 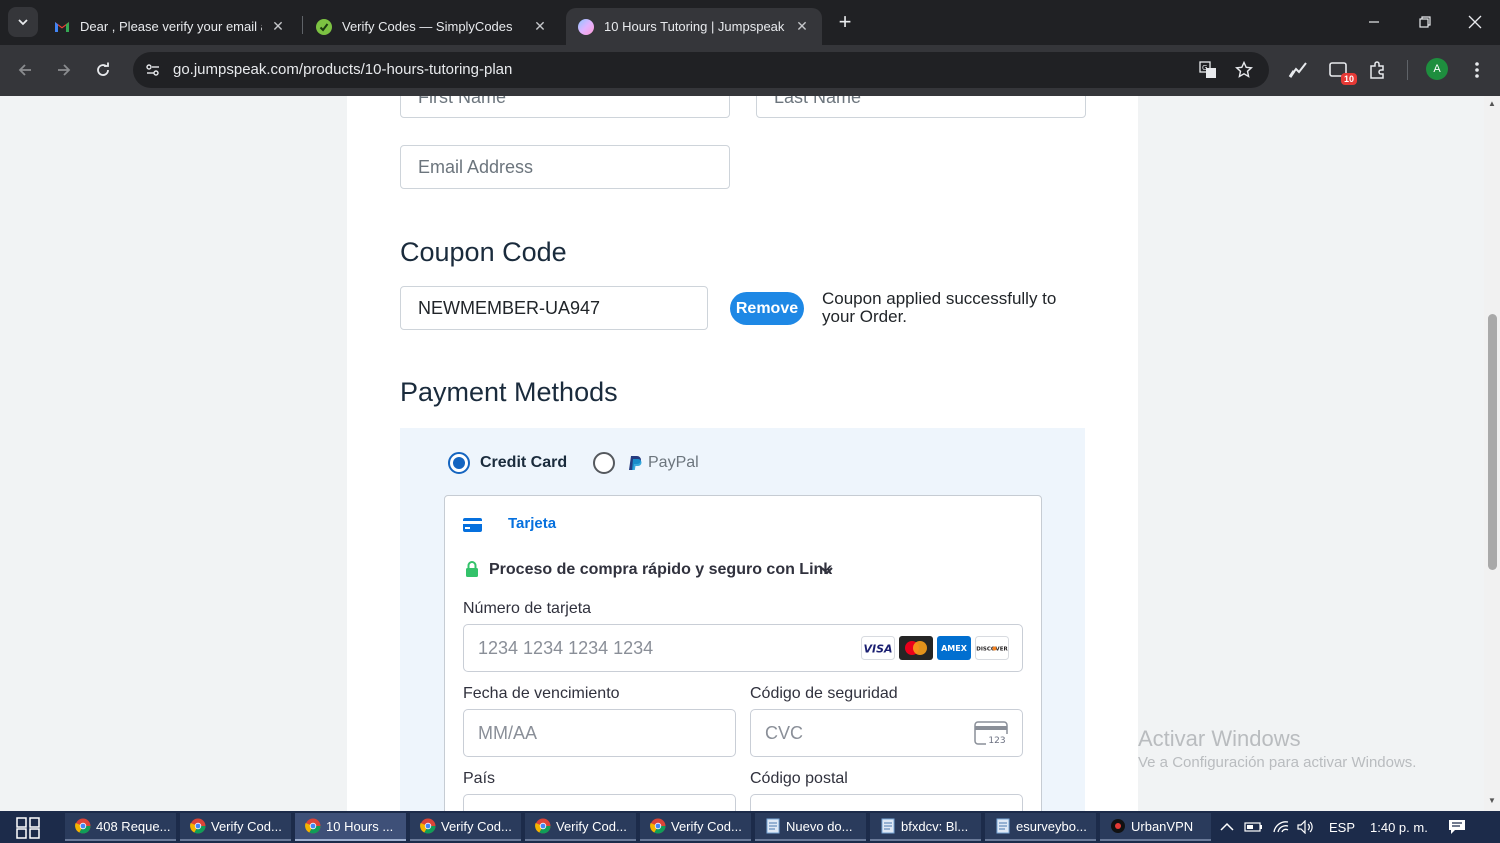 I want to click on cvc-icon-text: 123, so click(x=996, y=741).